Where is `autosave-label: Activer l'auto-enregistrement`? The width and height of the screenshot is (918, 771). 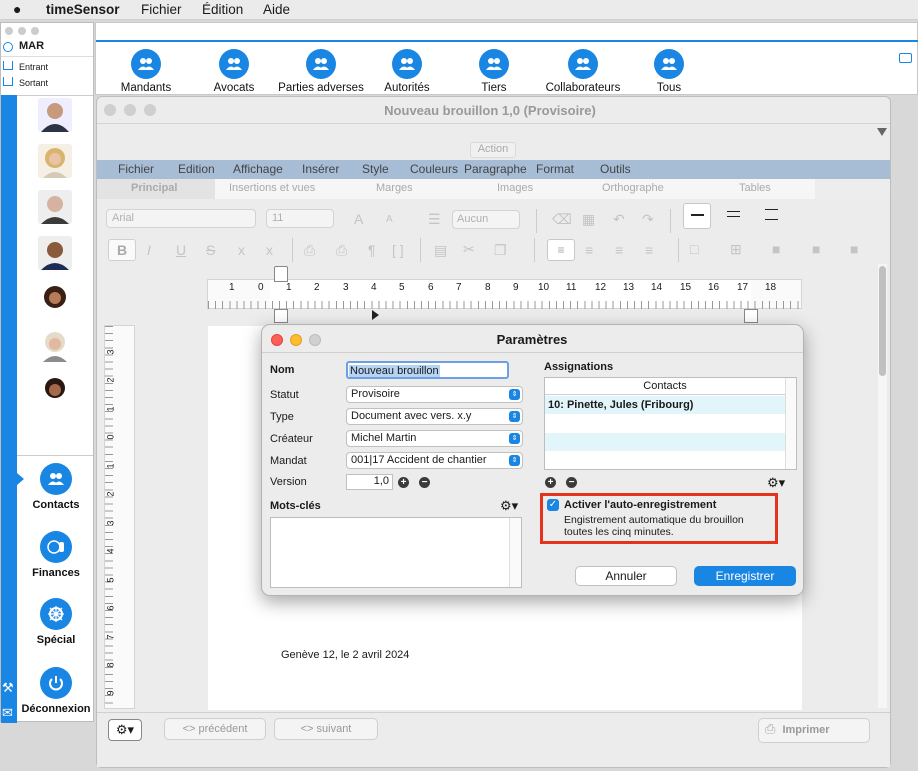 autosave-label: Activer l'auto-enregistrement is located at coordinates (640, 505).